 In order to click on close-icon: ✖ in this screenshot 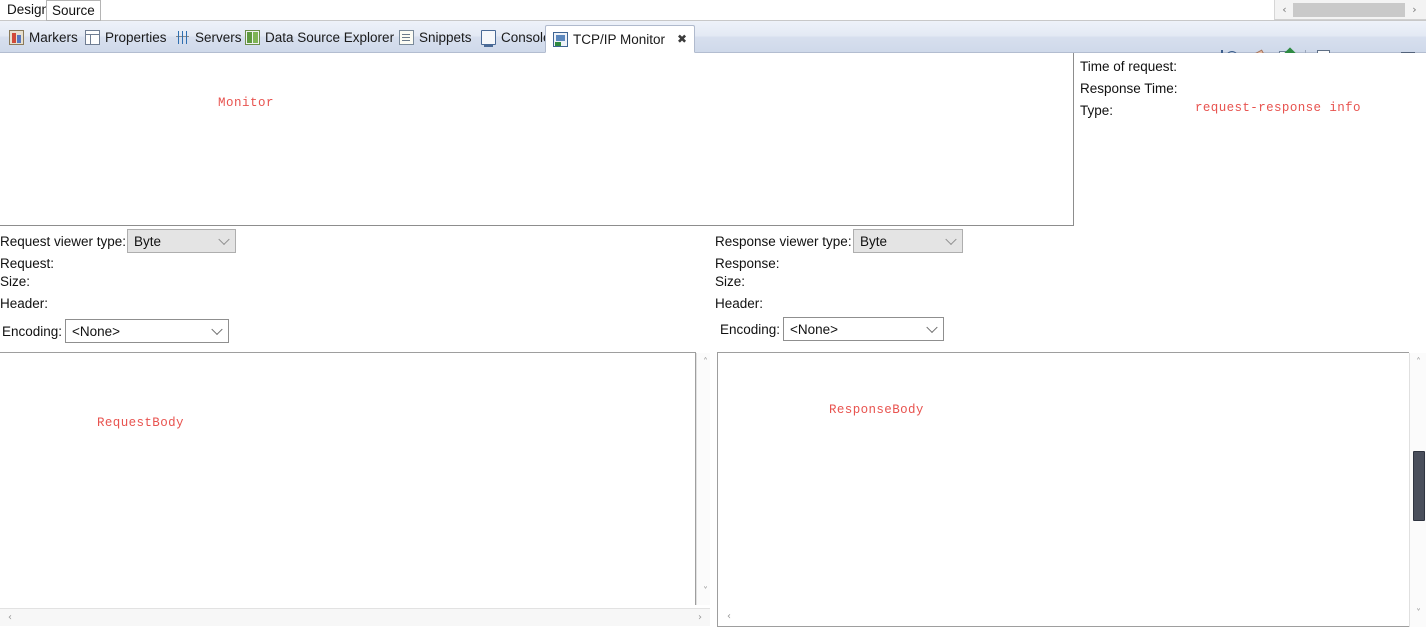, I will do `click(682, 39)`.